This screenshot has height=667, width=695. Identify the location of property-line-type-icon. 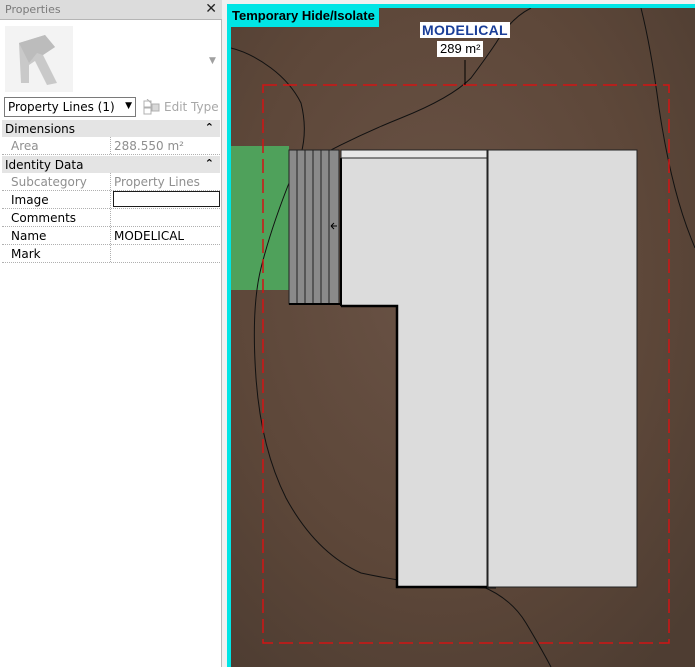
(38, 60).